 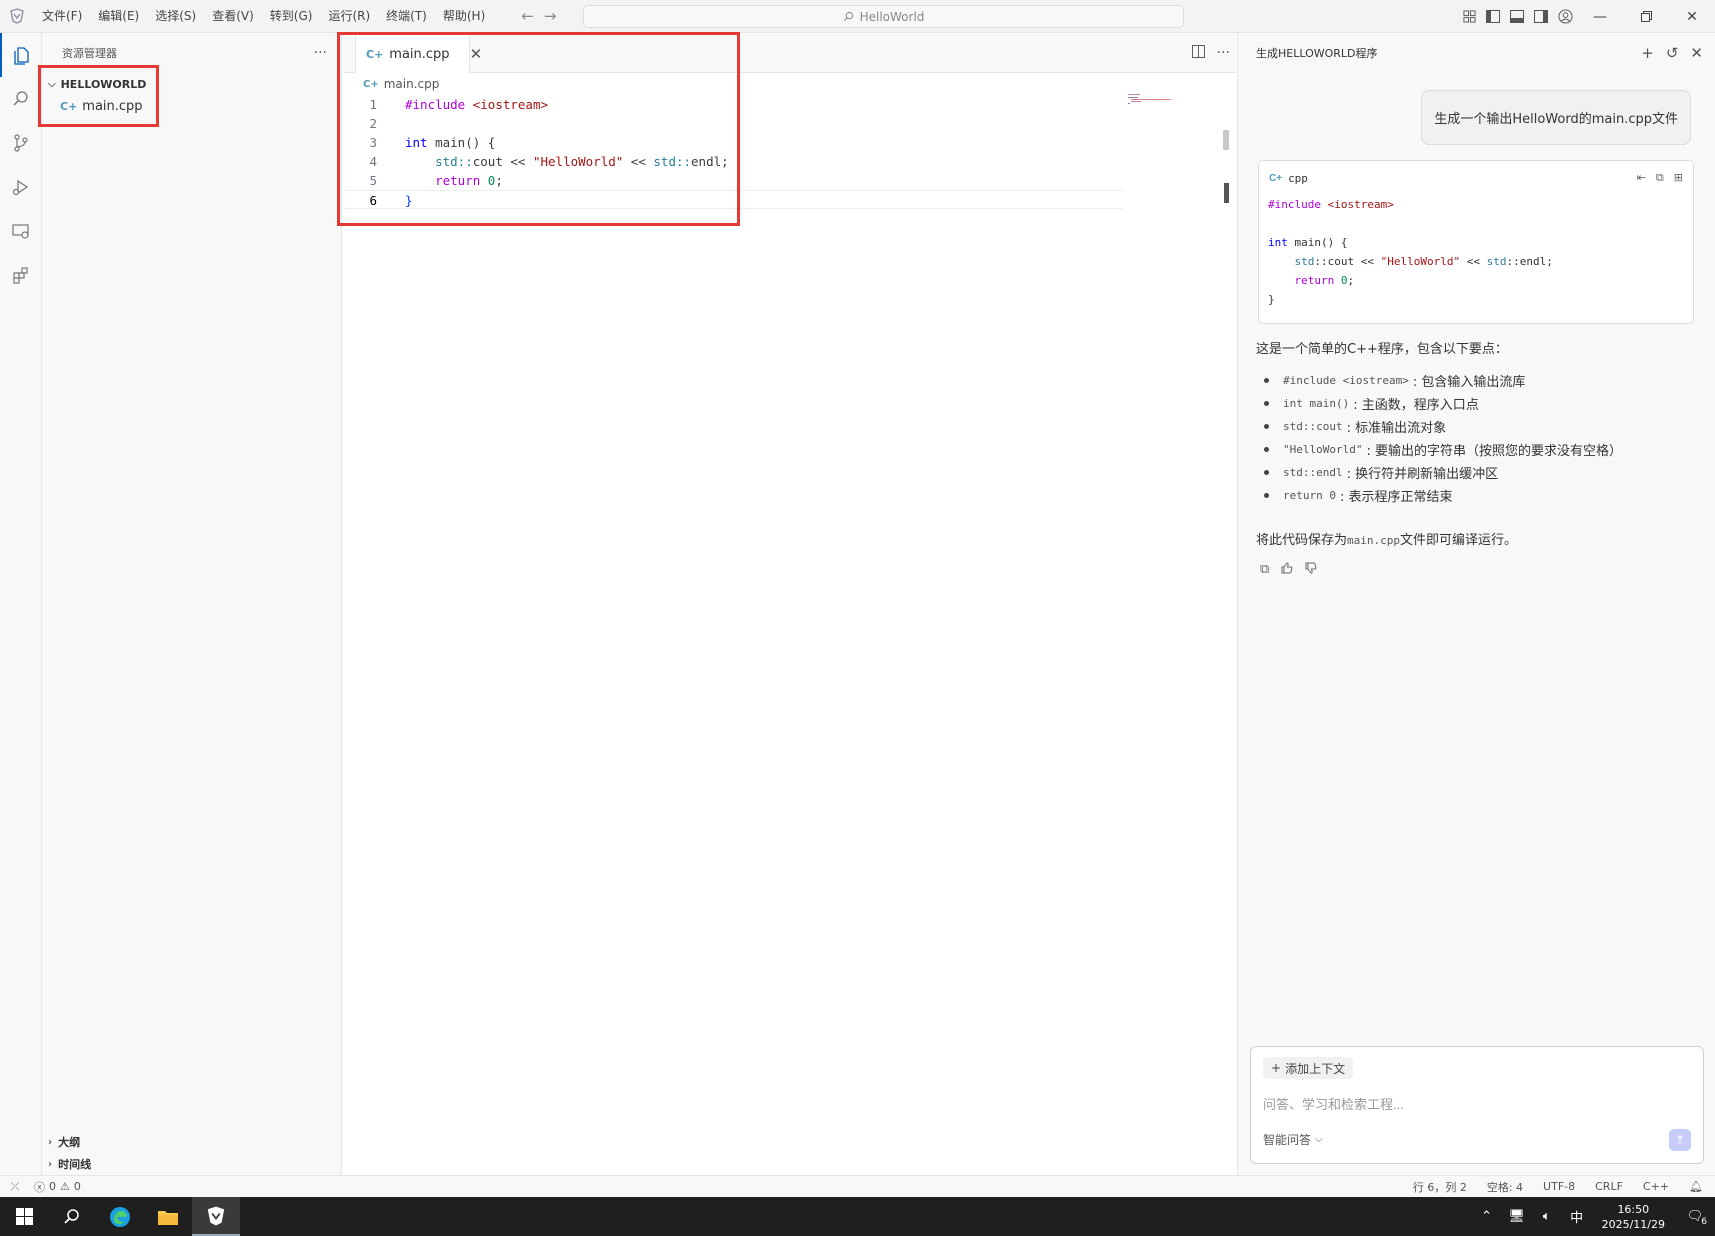 I want to click on code-token: ;, so click(x=499, y=180).